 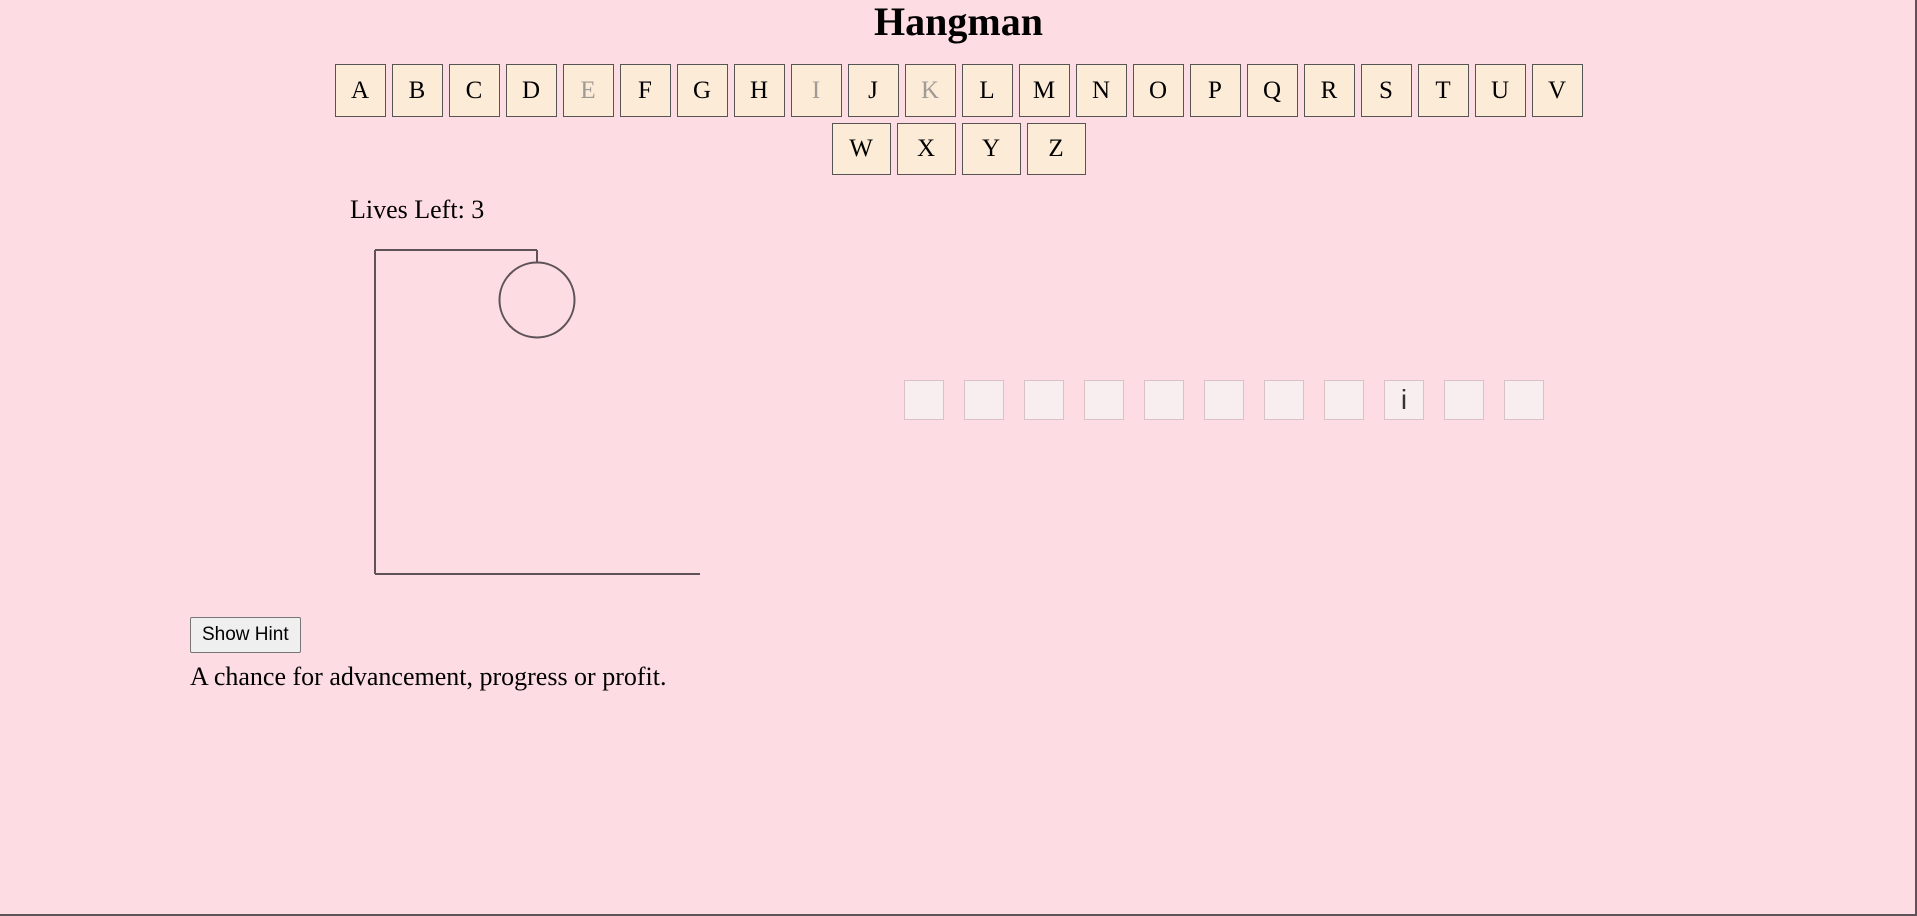 I want to click on key-z: Z, so click(x=1056, y=149).